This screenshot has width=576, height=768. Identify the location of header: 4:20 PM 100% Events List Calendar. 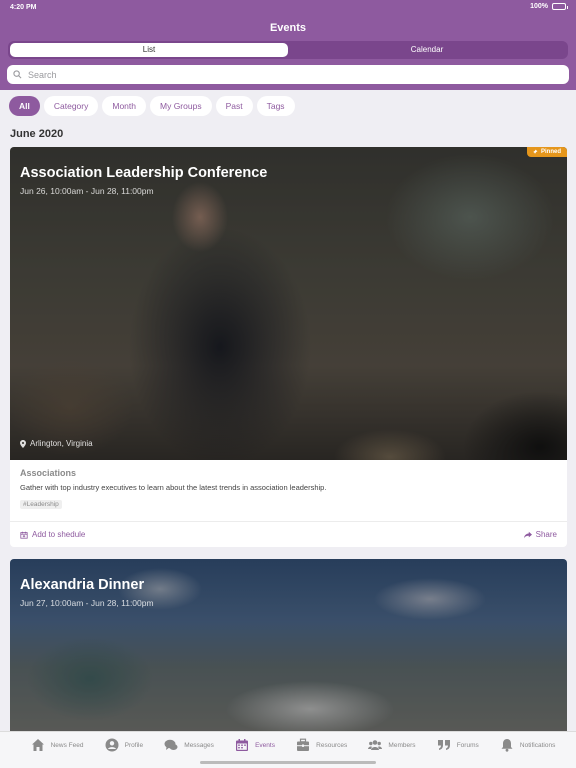
(288, 45).